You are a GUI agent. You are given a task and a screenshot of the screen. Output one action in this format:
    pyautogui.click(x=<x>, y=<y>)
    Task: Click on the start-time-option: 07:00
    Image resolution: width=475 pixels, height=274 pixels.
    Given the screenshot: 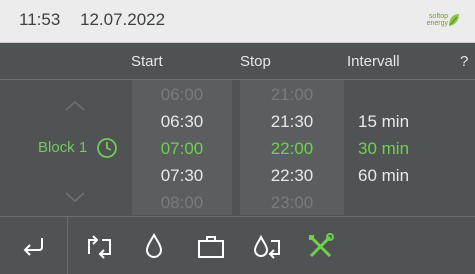 What is the action you would take?
    pyautogui.click(x=182, y=149)
    